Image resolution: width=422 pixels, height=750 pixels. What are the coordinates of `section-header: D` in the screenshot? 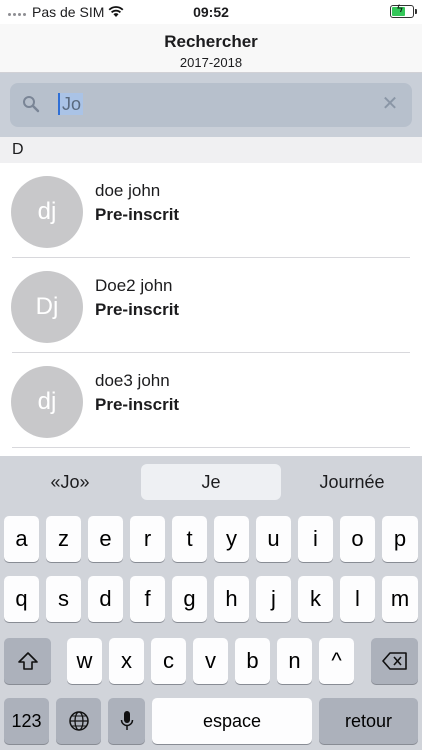 It's located at (211, 150).